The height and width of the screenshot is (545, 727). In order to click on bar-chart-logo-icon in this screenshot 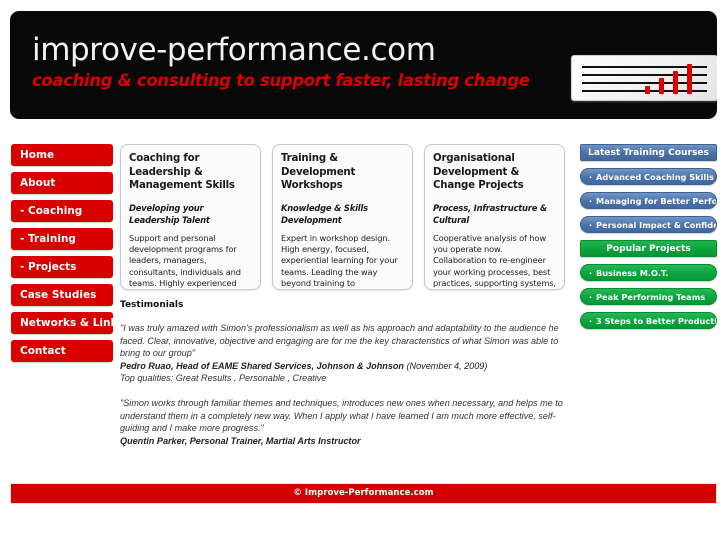, I will do `click(644, 78)`.